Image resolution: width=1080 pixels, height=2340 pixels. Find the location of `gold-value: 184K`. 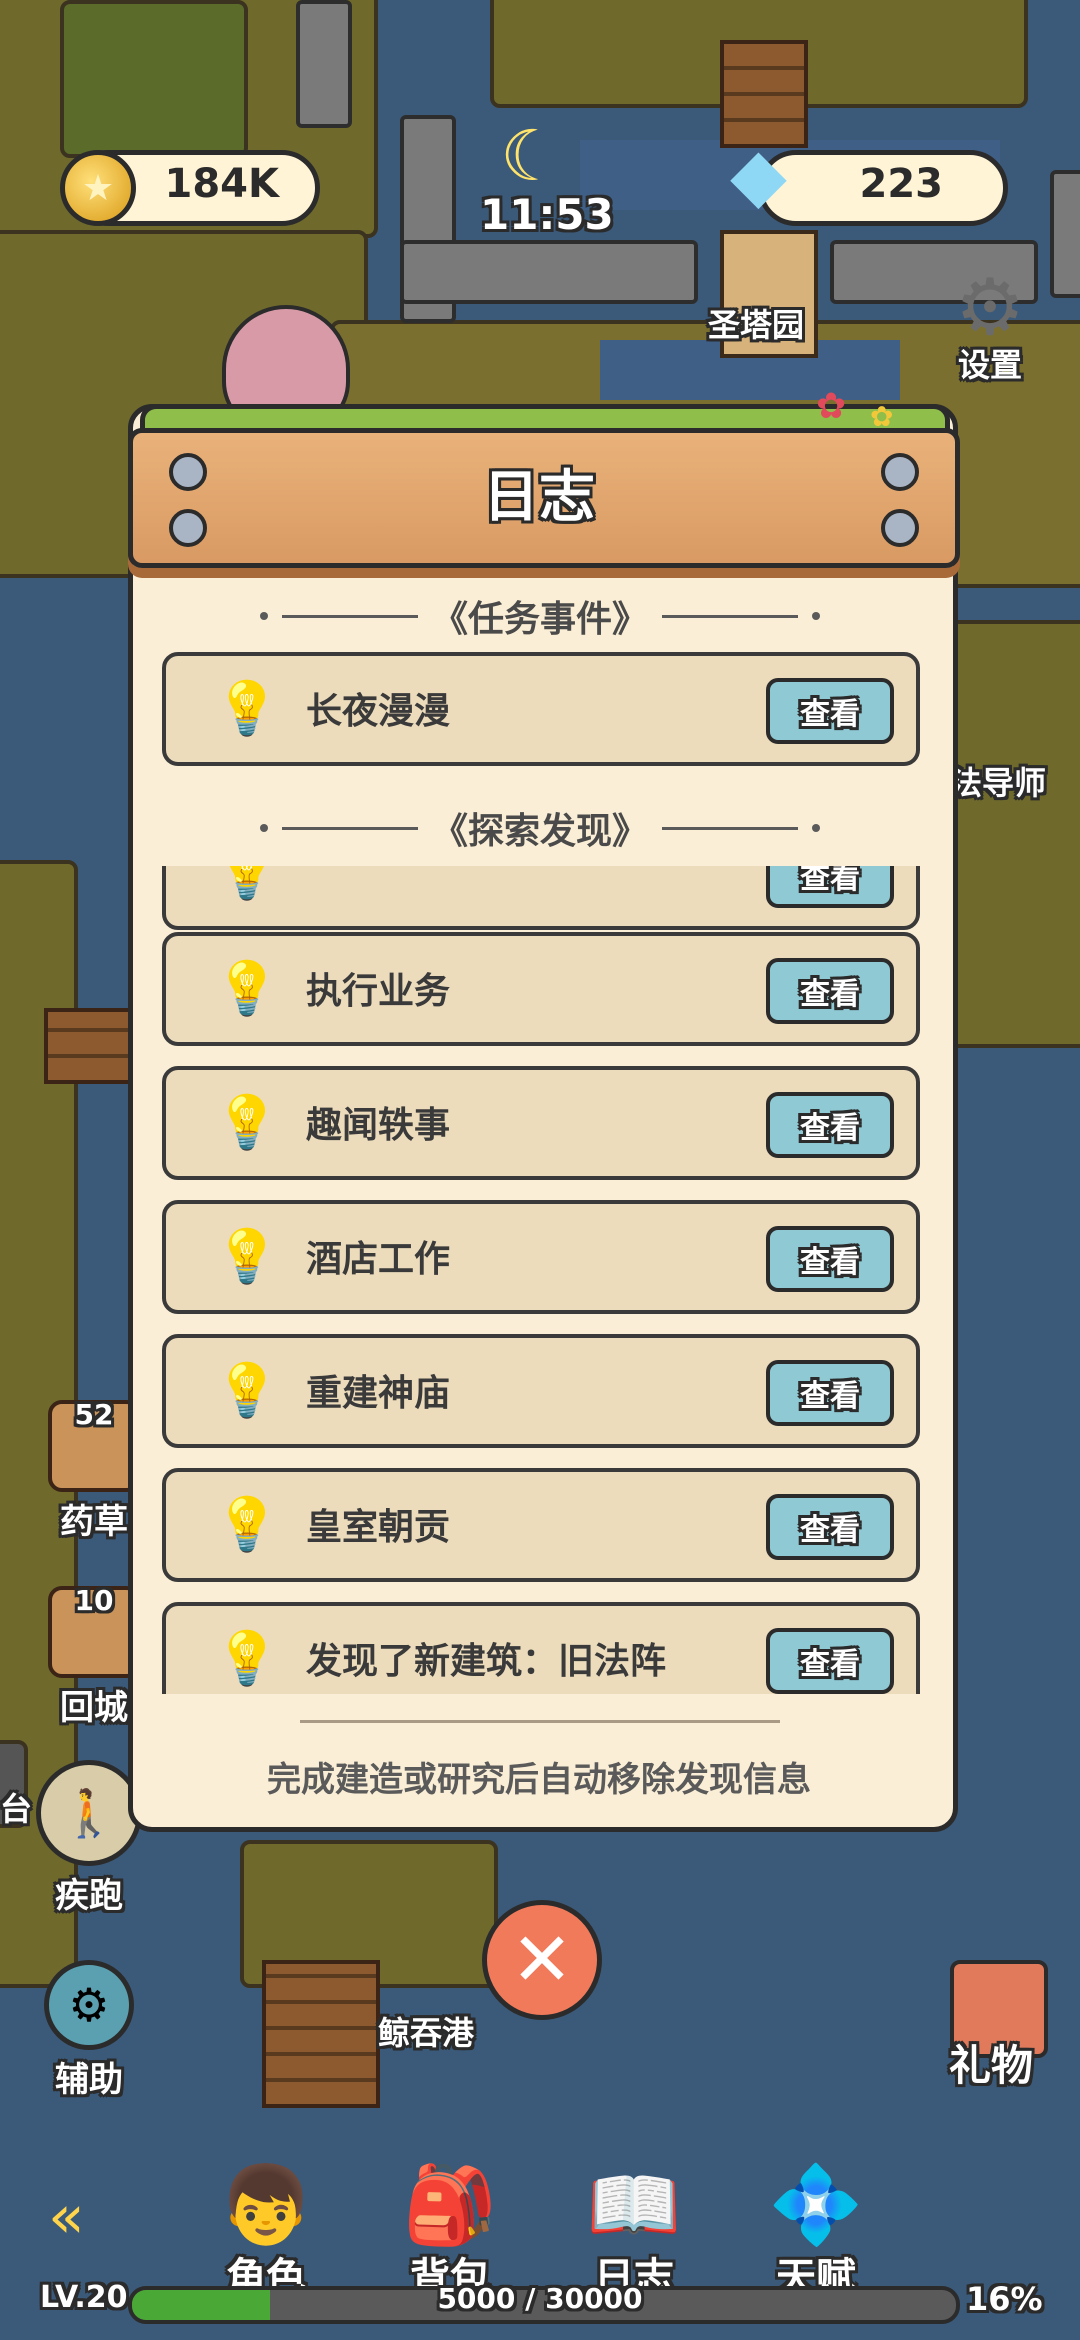

gold-value: 184K is located at coordinates (222, 184).